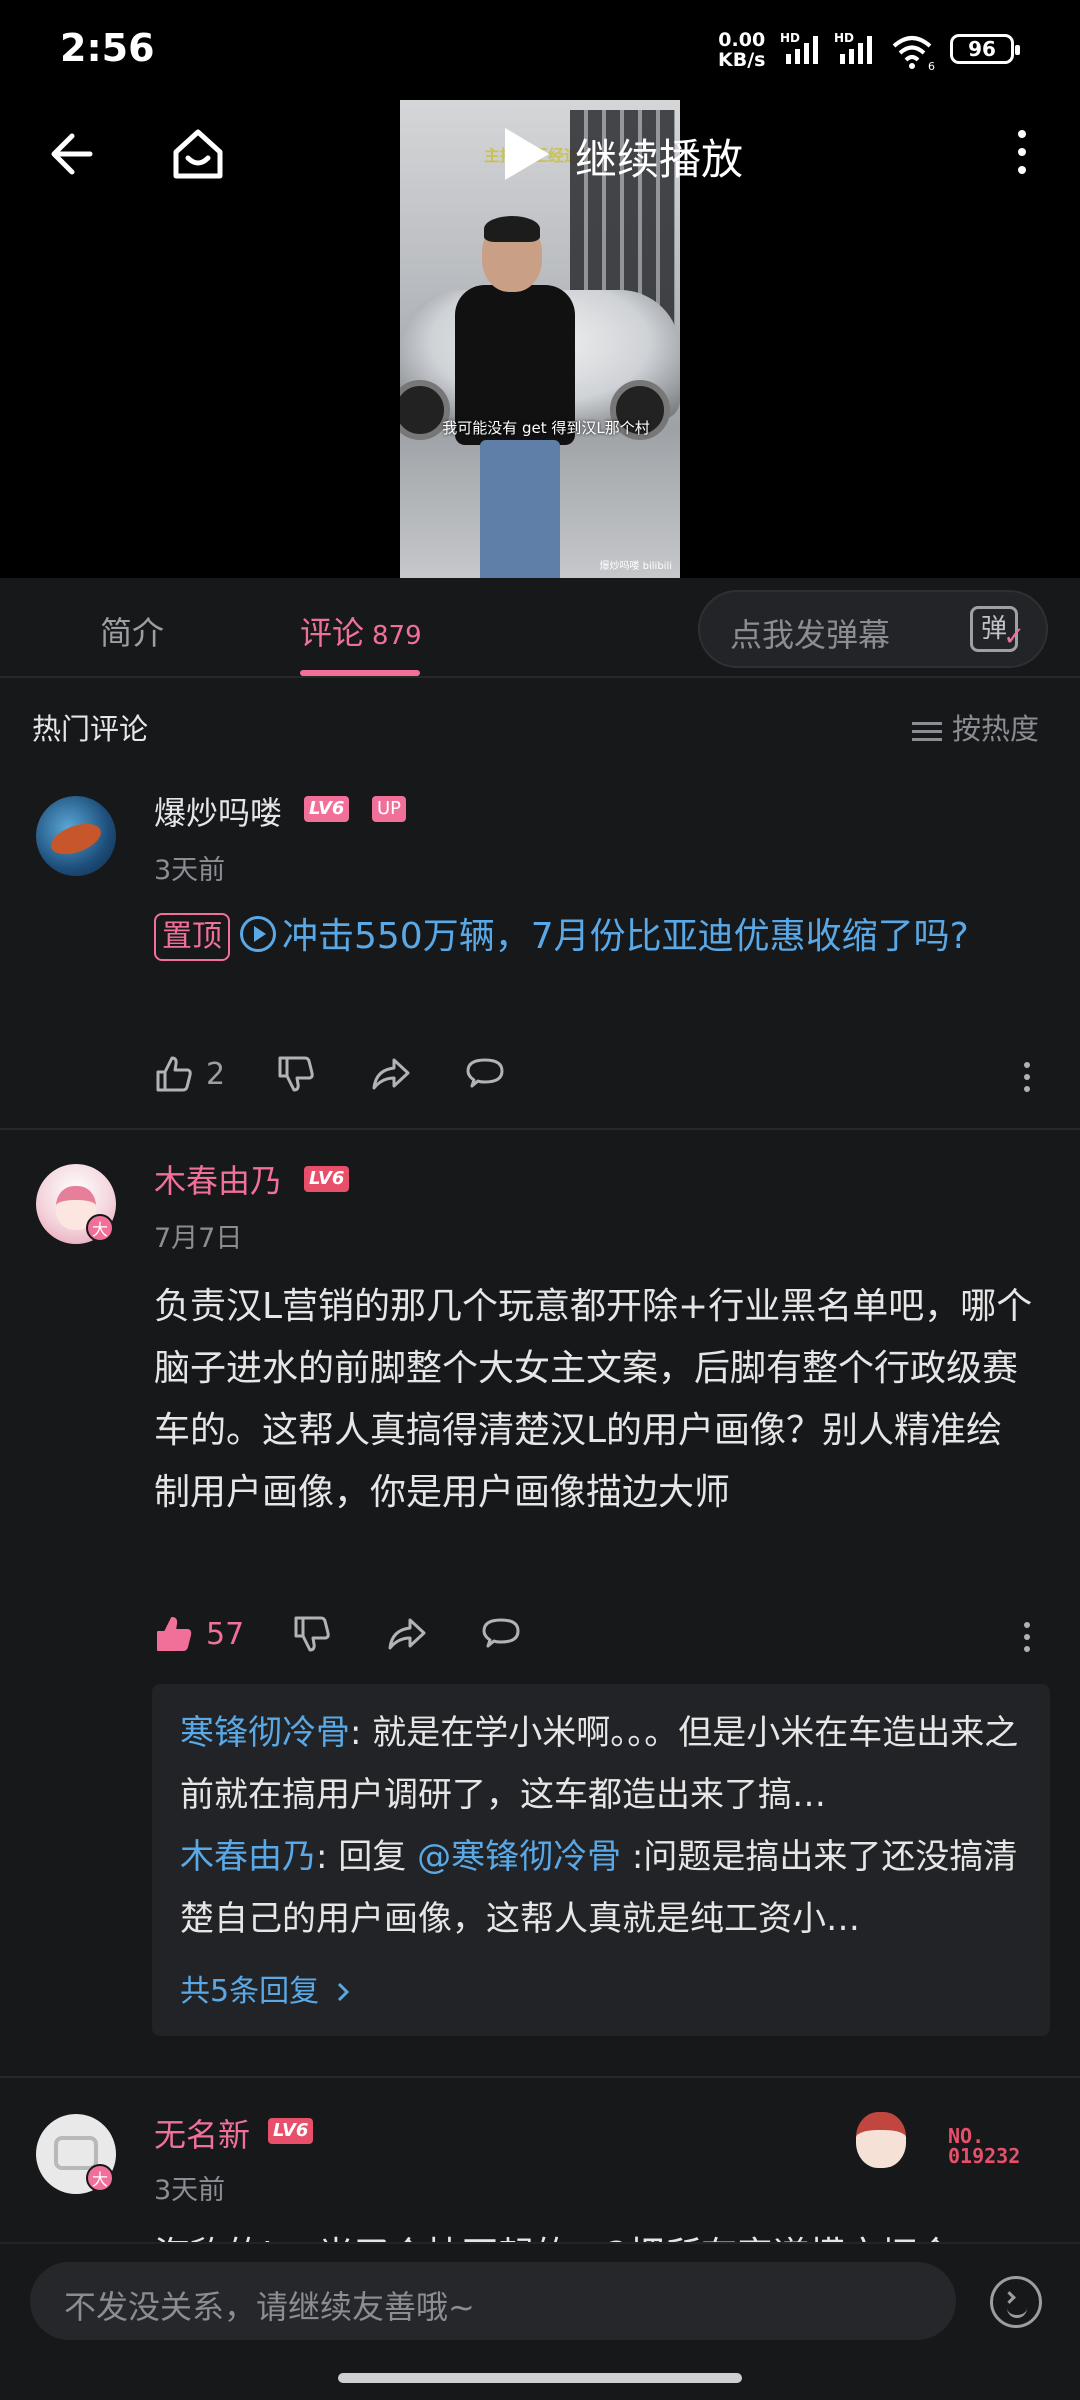 The height and width of the screenshot is (2400, 1080). Describe the element at coordinates (984, 2156) in the screenshot. I see `fan-number-value: 019232` at that location.